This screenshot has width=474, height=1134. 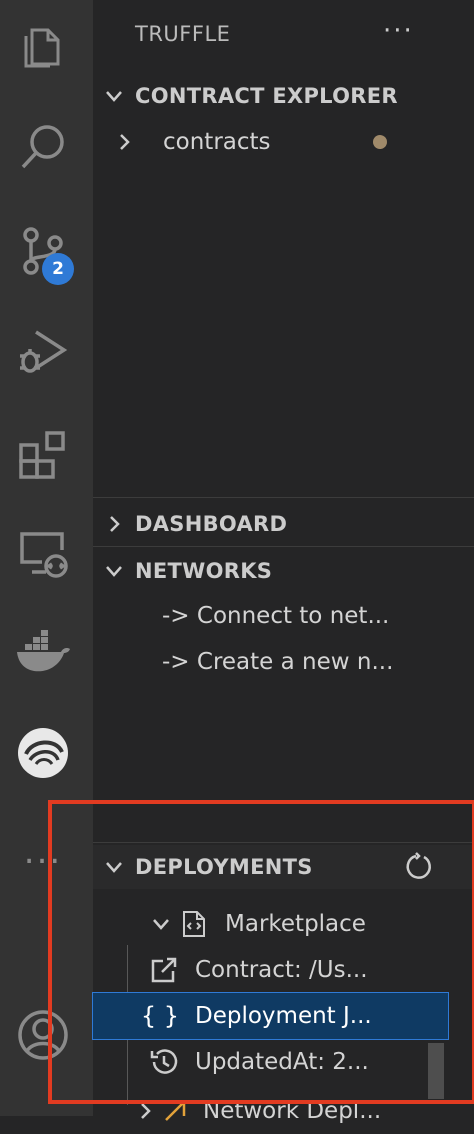 What do you see at coordinates (136, 970) in the screenshot?
I see `link-external-icon` at bounding box center [136, 970].